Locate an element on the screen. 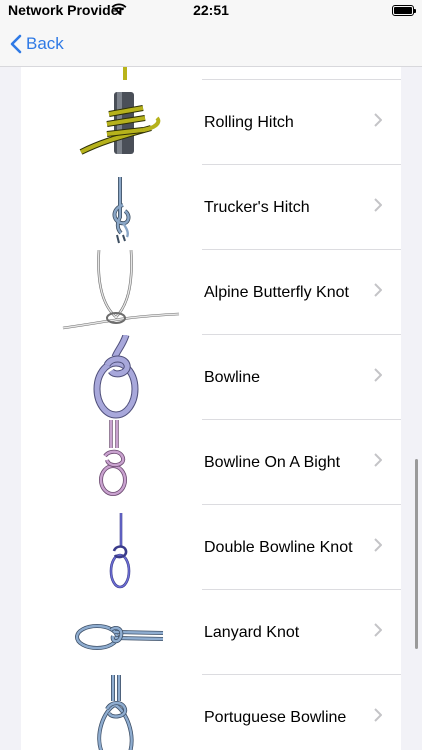 The height and width of the screenshot is (750, 422). back-label: Back is located at coordinates (45, 43).